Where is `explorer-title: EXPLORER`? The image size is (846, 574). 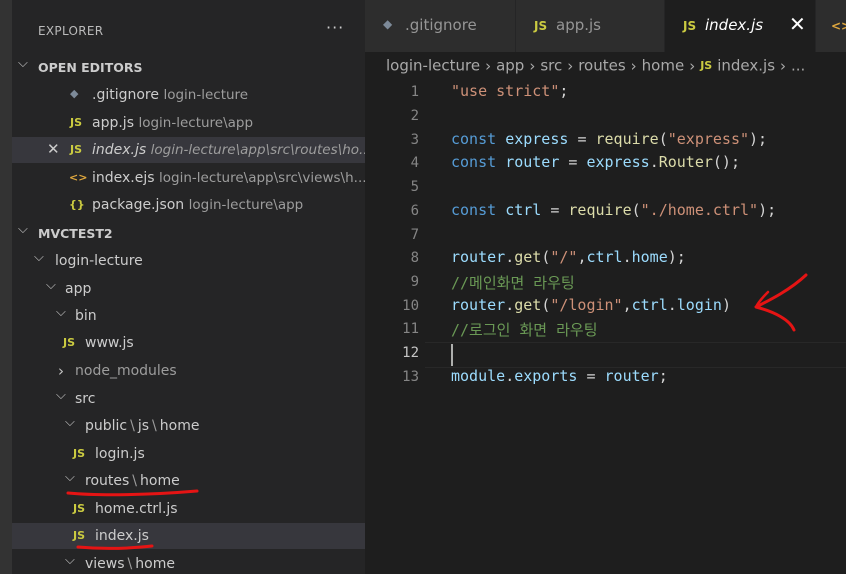
explorer-title: EXPLORER is located at coordinates (71, 31).